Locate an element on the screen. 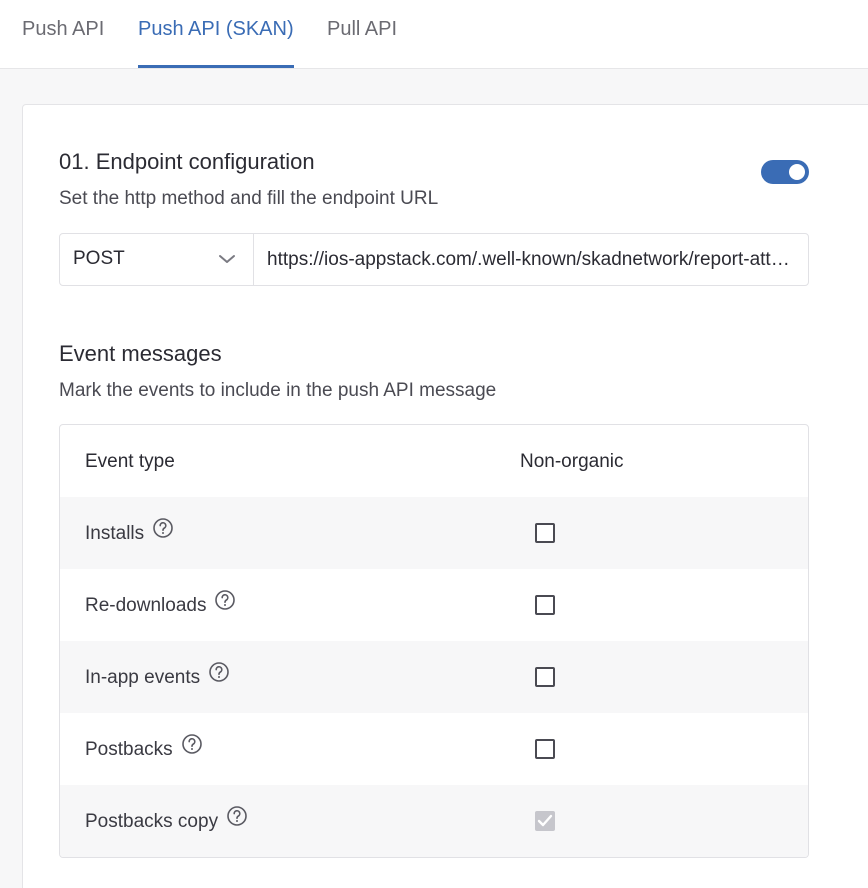 The width and height of the screenshot is (868, 888). table-row: Installs is located at coordinates (434, 533).